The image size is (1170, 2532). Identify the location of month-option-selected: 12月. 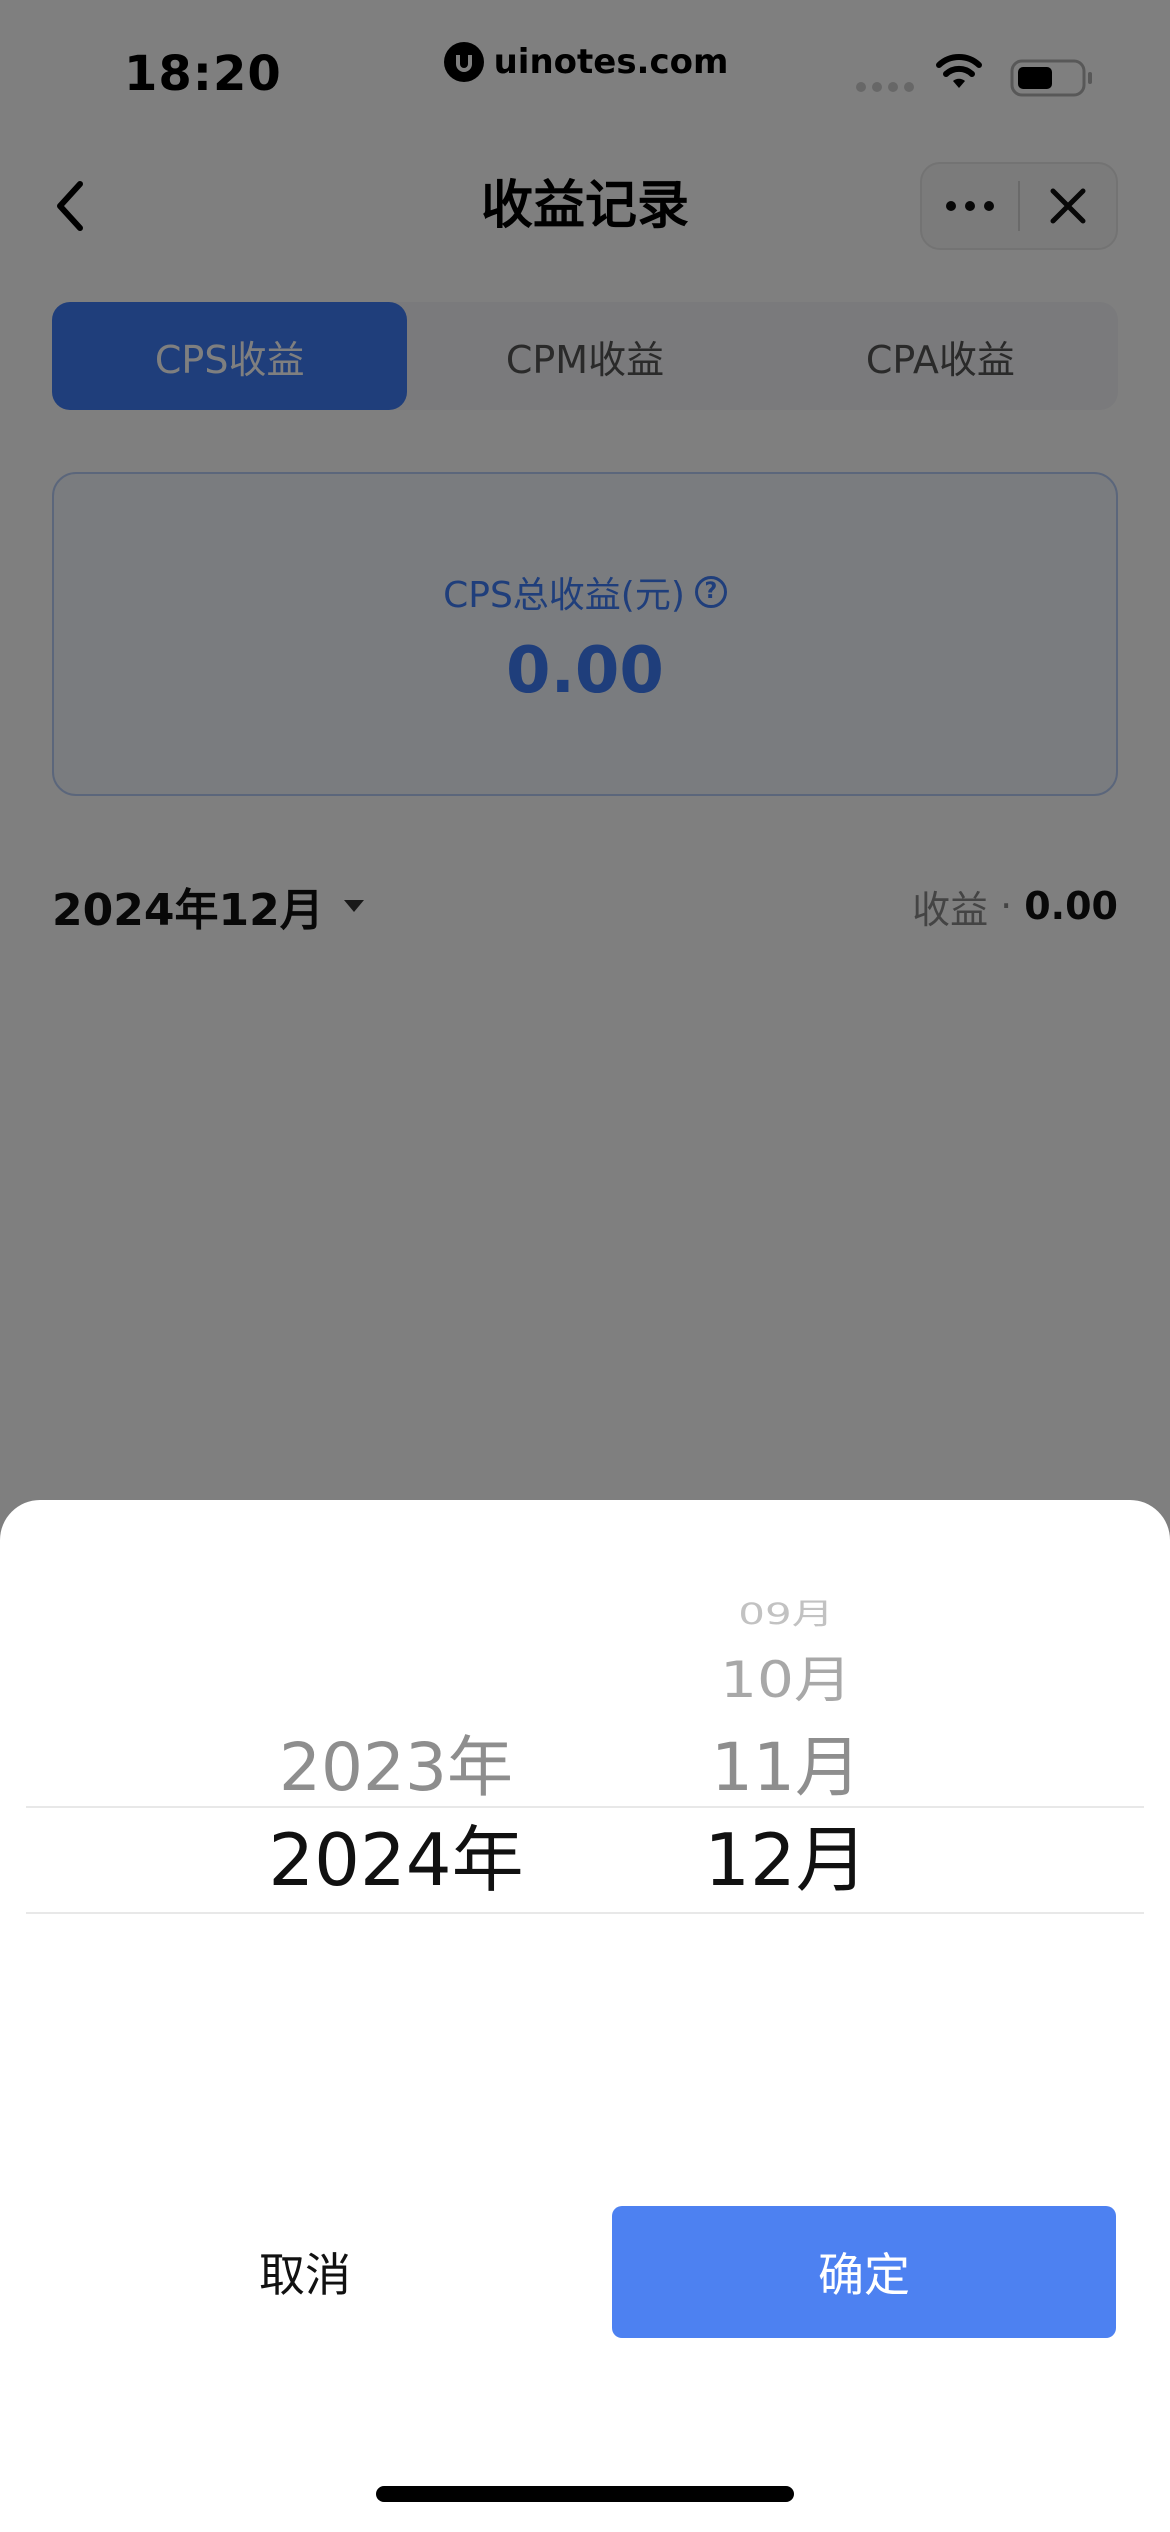
(786, 1860).